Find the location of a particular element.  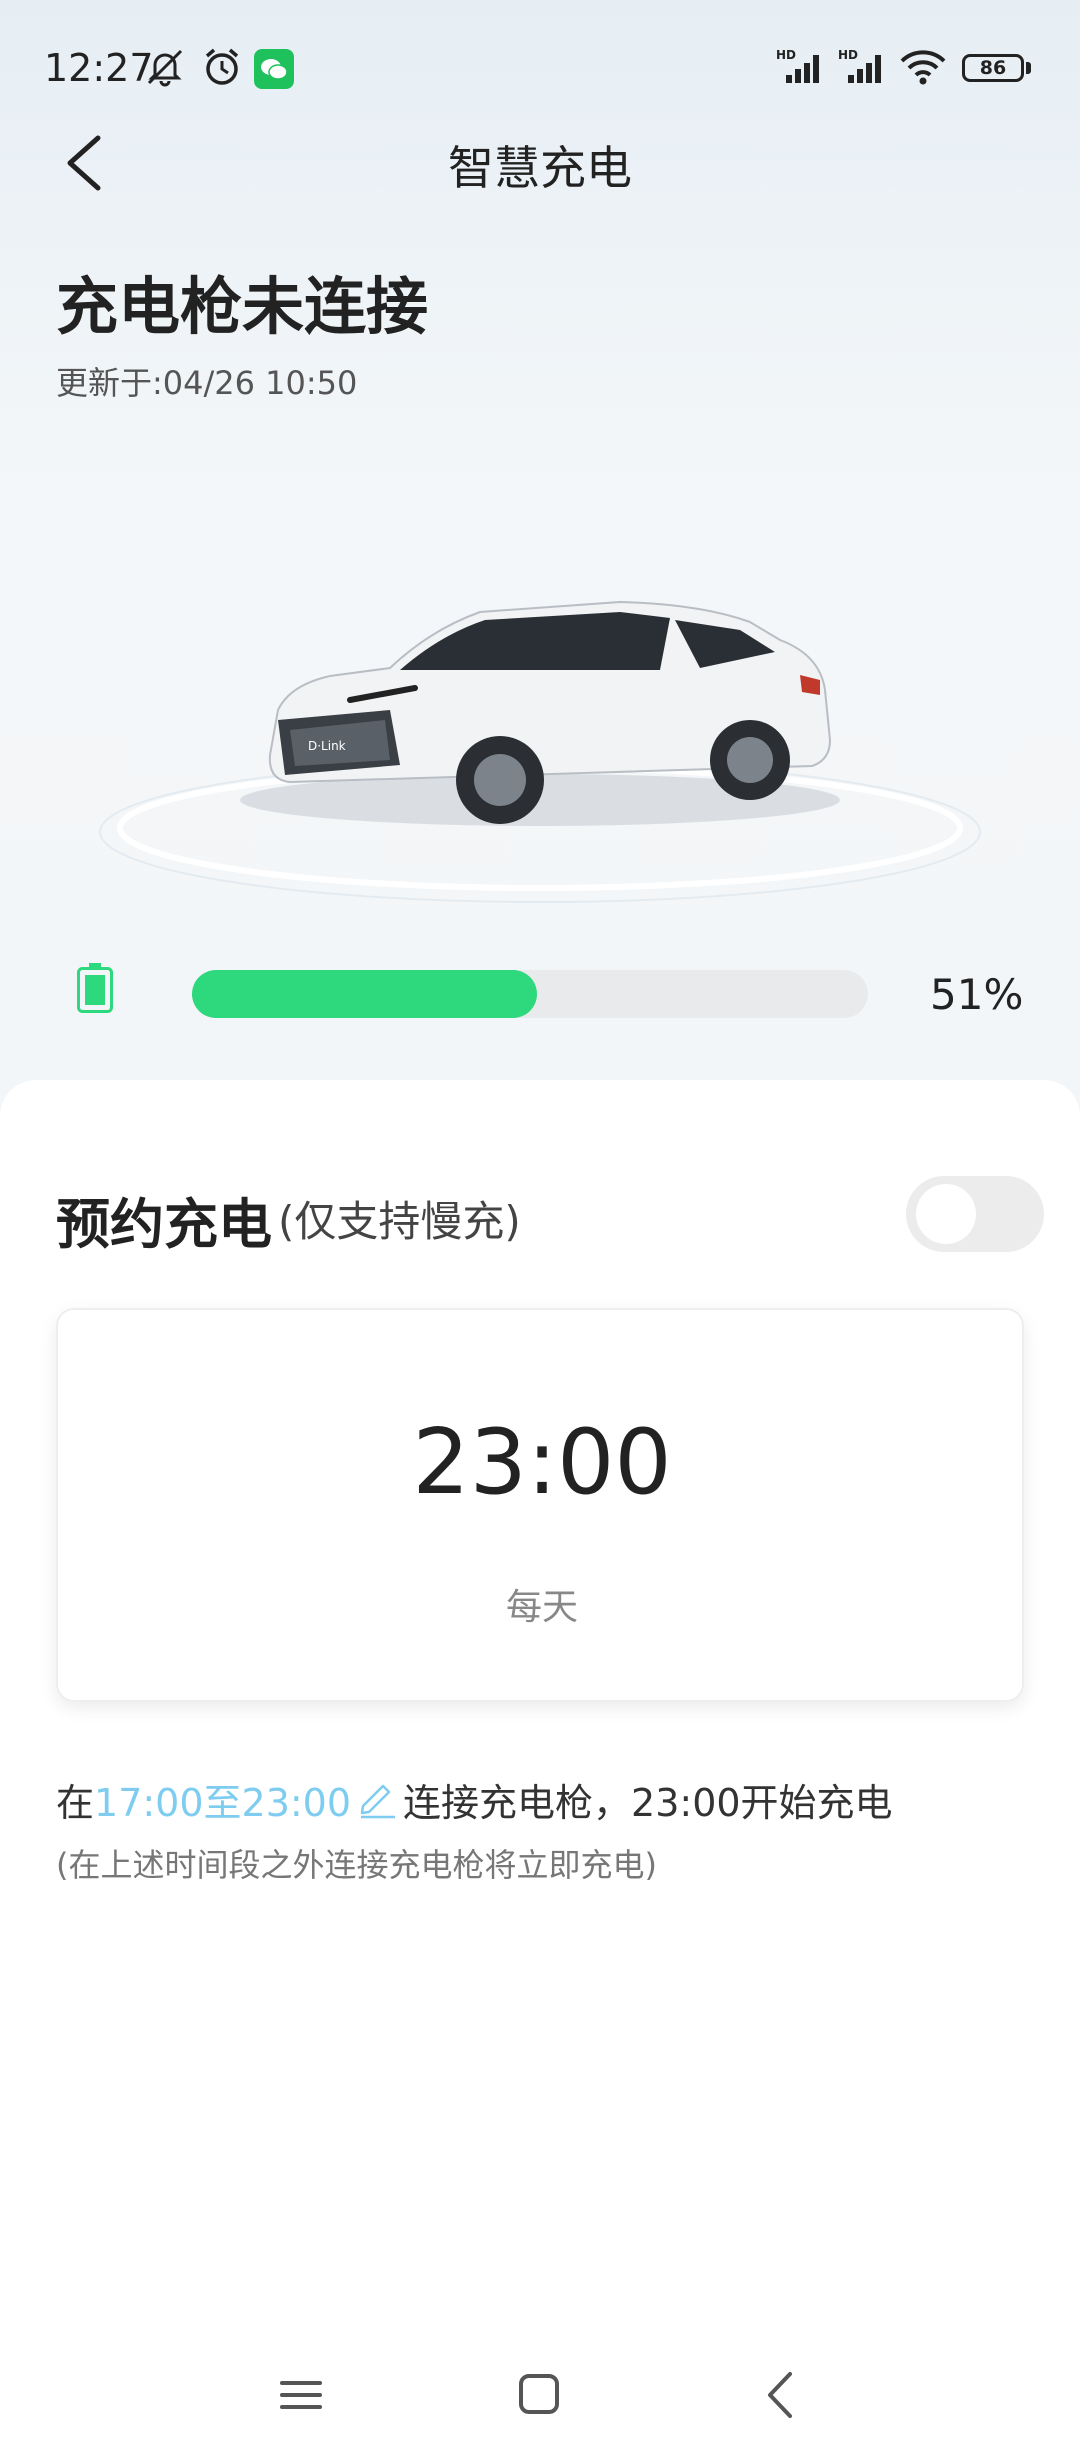

mute-bell-icon is located at coordinates (165, 67).